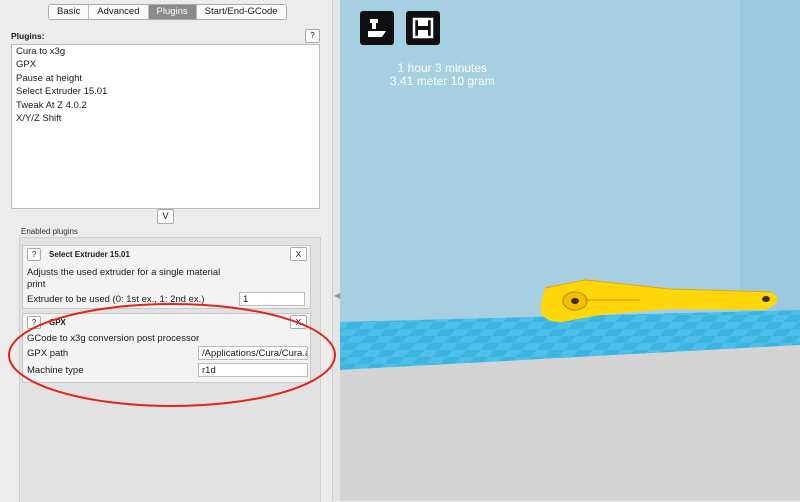 The image size is (800, 502). What do you see at coordinates (28, 36) in the screenshot?
I see `plugins-label: Plugins:` at bounding box center [28, 36].